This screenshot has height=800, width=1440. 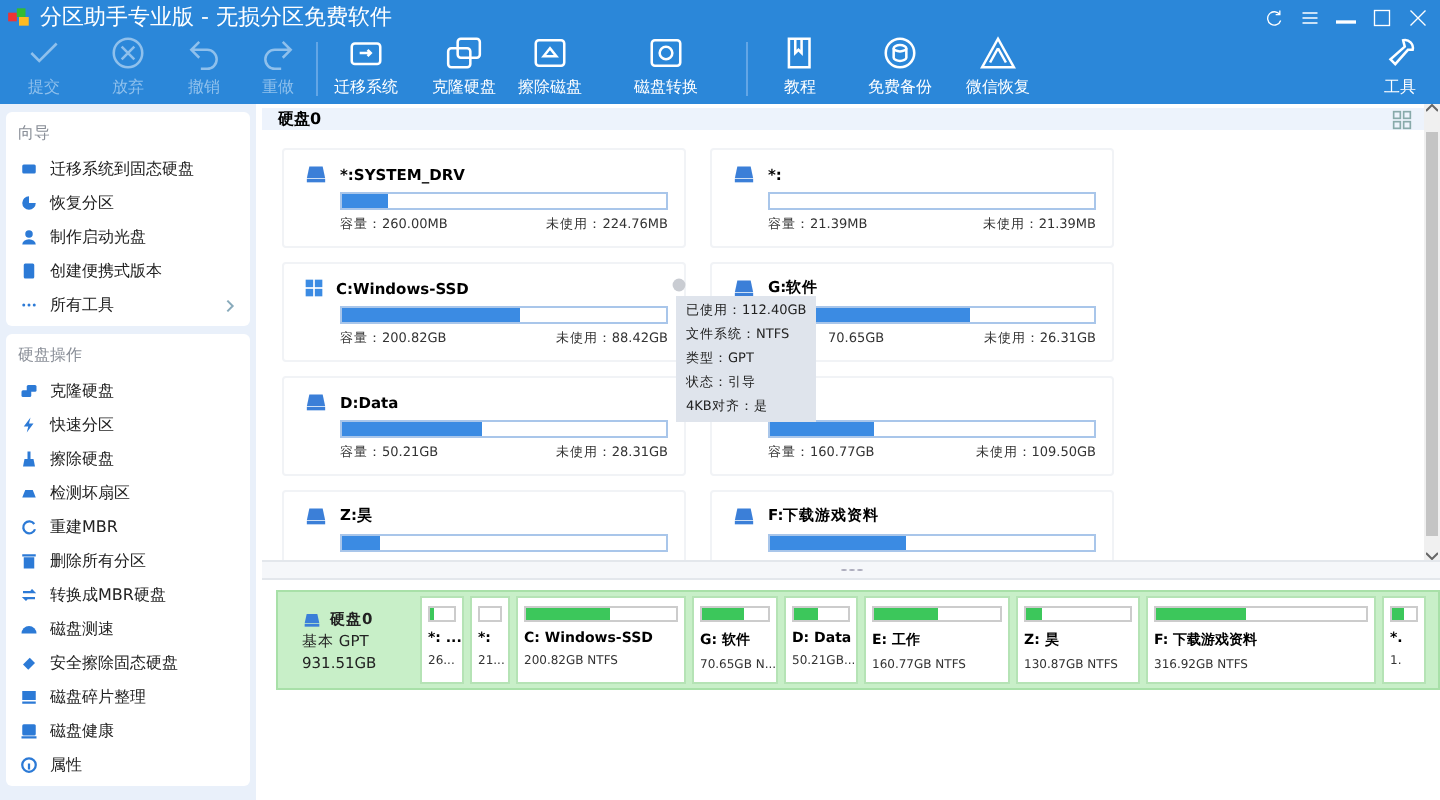 I want to click on minimize-icon, so click(x=1346, y=21).